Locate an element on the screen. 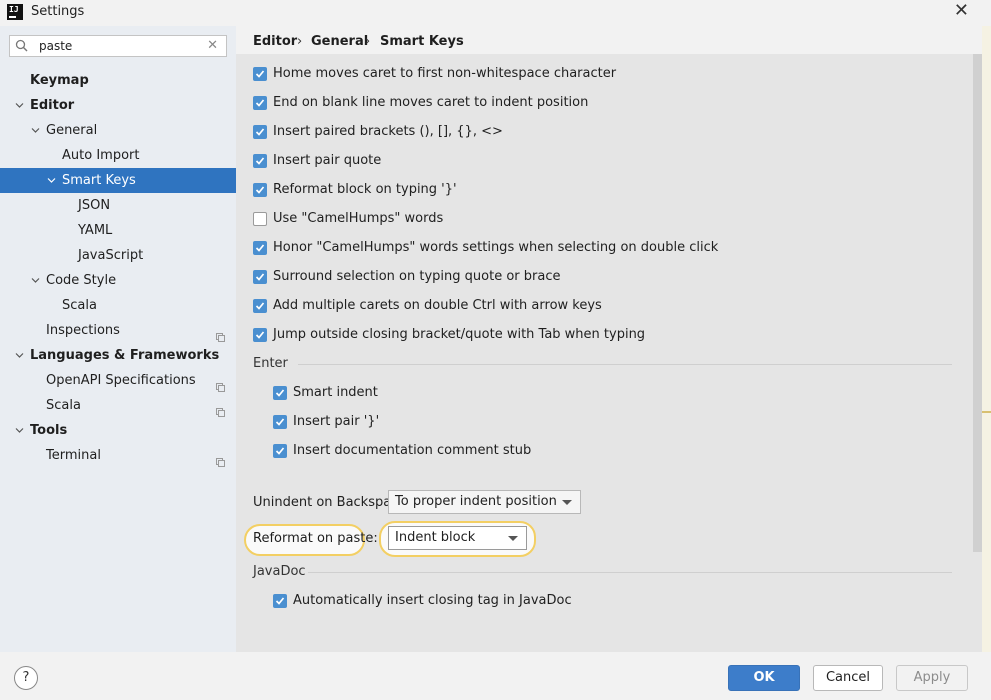  option-label: Insert pair '}' is located at coordinates (336, 421).